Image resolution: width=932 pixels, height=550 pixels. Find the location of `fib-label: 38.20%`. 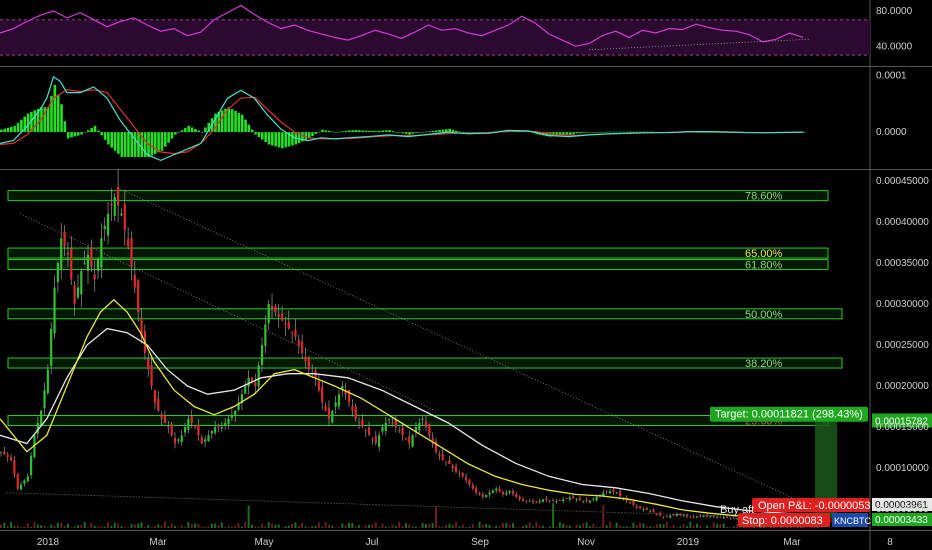

fib-label: 38.20% is located at coordinates (764, 364).